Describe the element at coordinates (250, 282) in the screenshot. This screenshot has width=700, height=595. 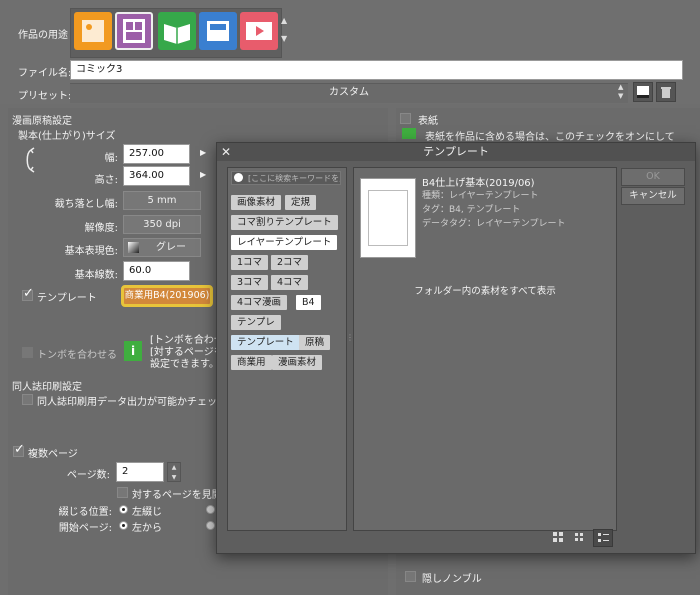
I see `tag-item: 3コマ` at that location.